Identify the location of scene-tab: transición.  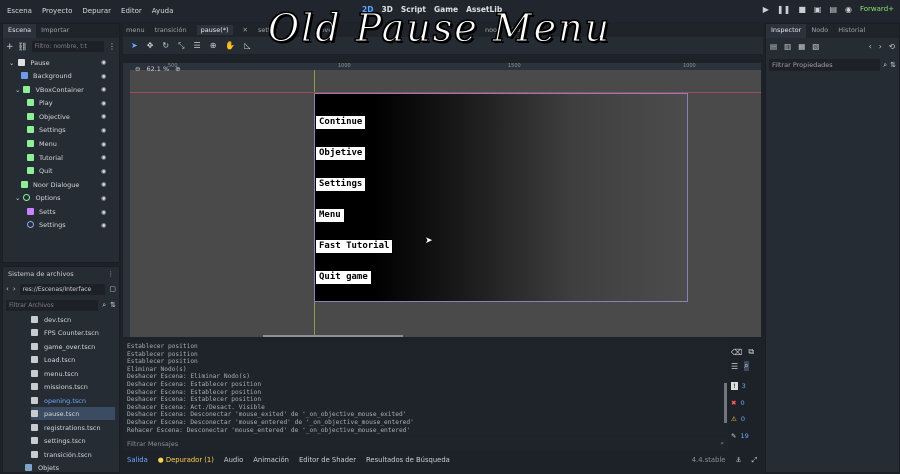
(171, 30).